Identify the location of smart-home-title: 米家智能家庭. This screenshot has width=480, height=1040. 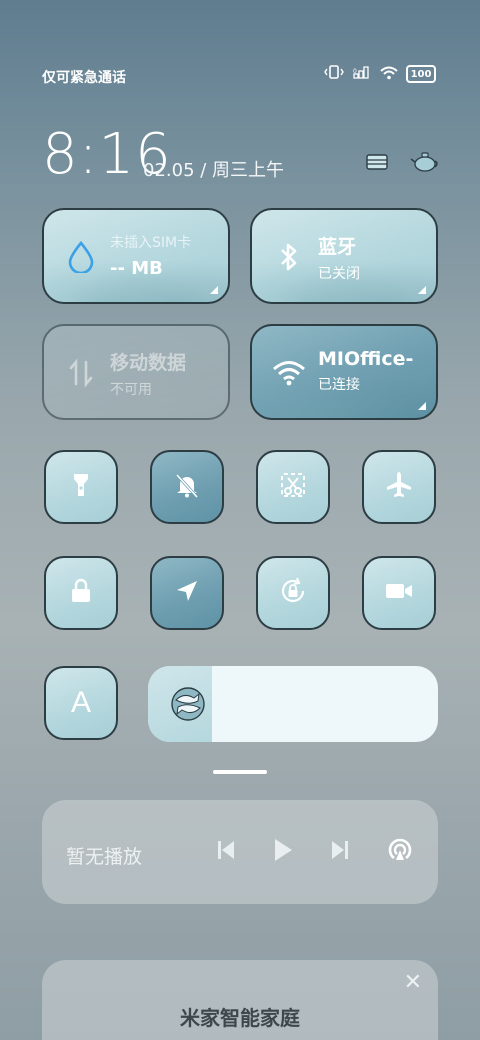
(240, 1018).